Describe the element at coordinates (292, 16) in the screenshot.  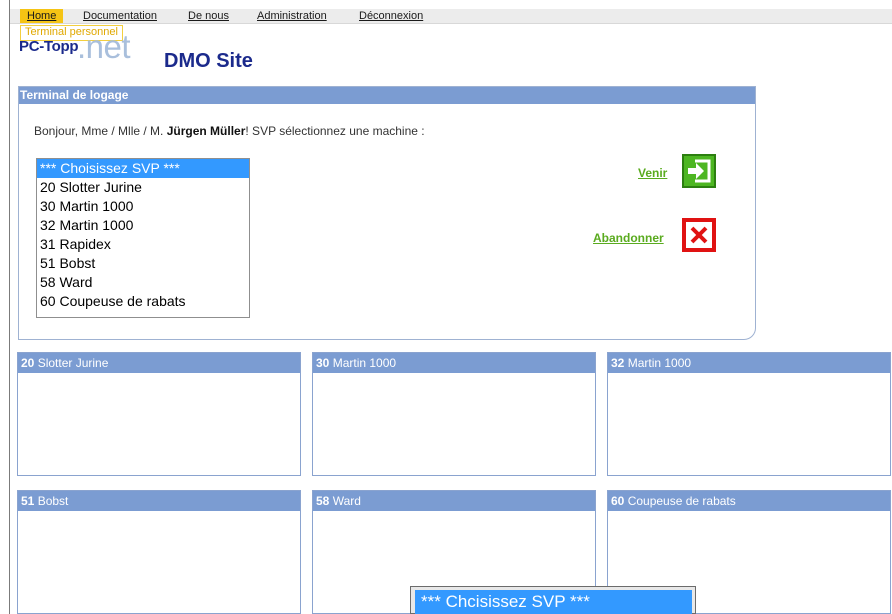
I see `nav-administration: Administration` at that location.